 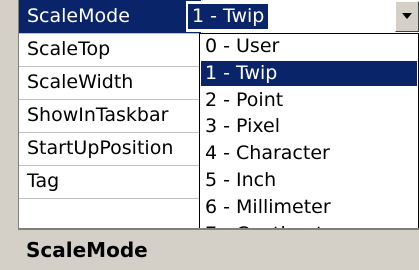 I want to click on property-name: ScaleWidth, so click(x=110, y=82).